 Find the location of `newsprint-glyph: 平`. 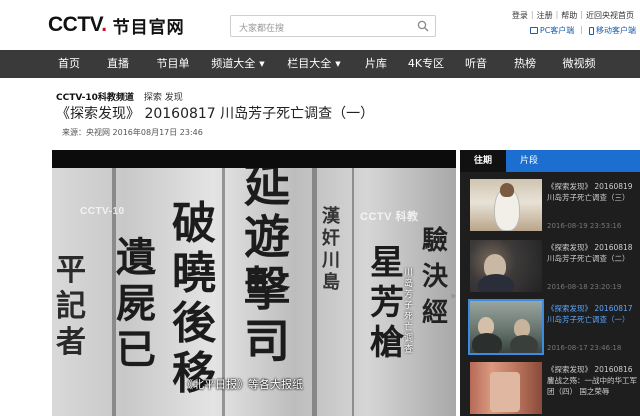

newsprint-glyph: 平 is located at coordinates (71, 270).